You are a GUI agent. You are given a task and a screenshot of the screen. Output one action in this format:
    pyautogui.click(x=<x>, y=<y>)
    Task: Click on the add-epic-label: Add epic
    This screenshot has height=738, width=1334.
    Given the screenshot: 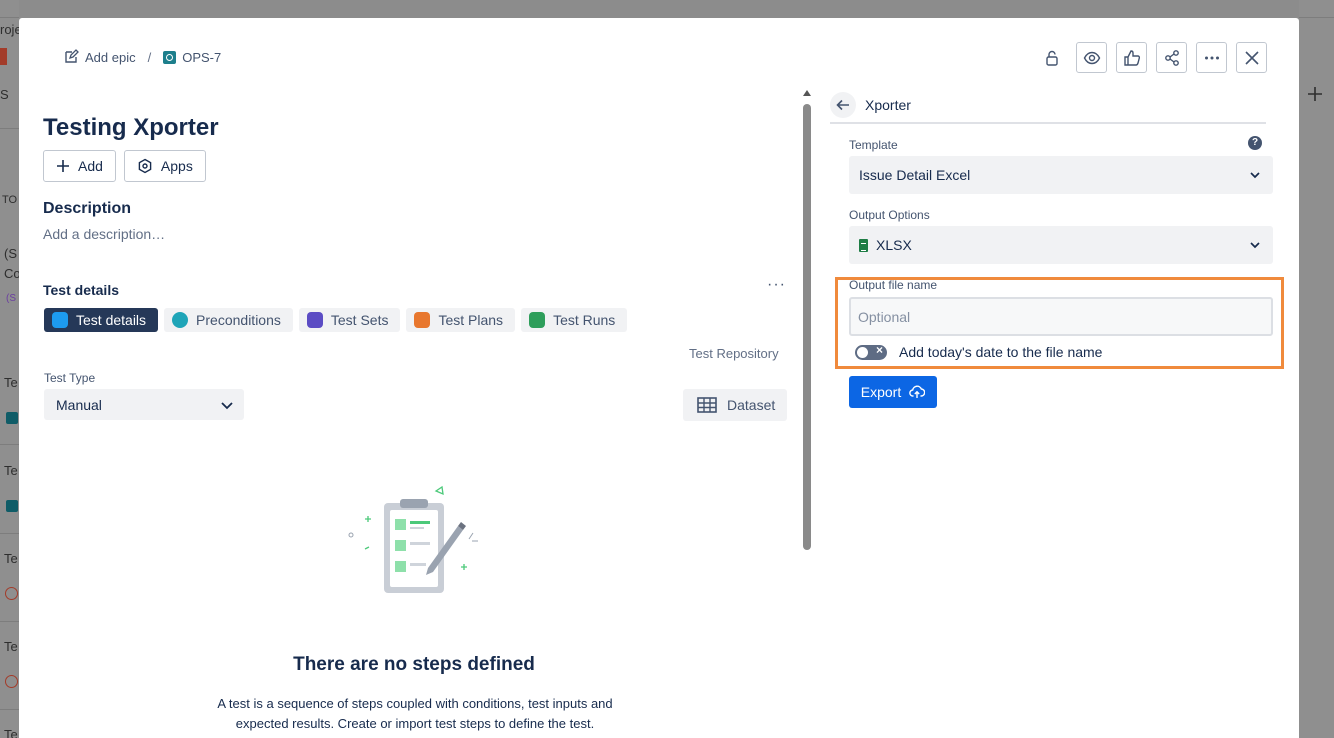 What is the action you would take?
    pyautogui.click(x=110, y=57)
    